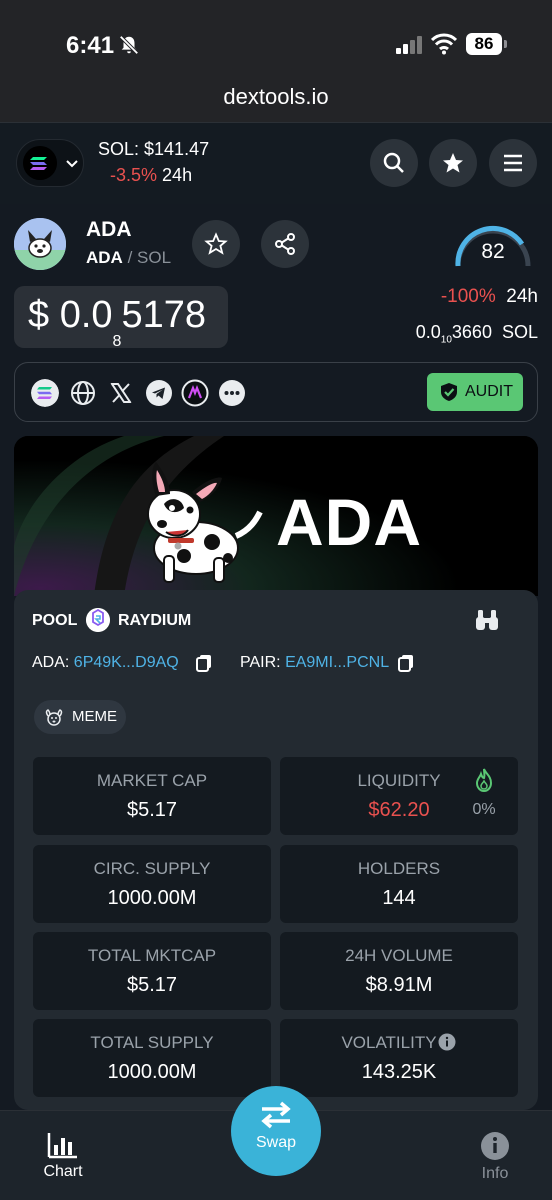  What do you see at coordinates (129, 45) in the screenshot?
I see `bell-off-icon` at bounding box center [129, 45].